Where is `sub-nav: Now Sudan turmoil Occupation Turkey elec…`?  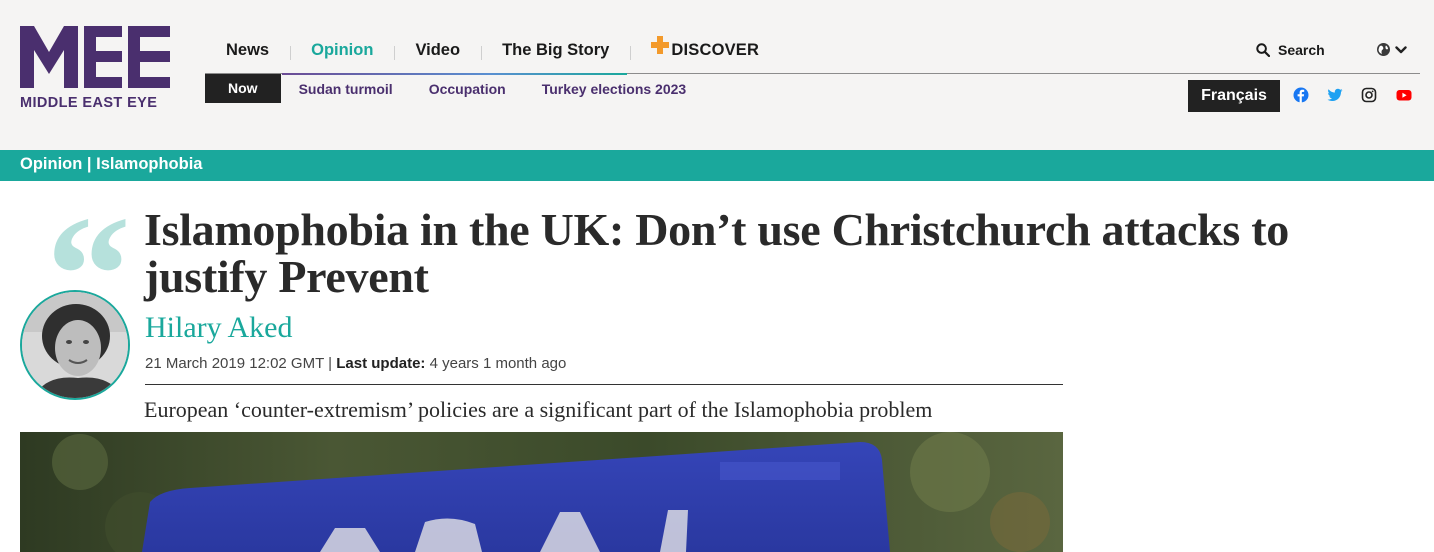
sub-nav: Now Sudan turmoil Occupation Turkey elec… is located at coordinates (454, 88).